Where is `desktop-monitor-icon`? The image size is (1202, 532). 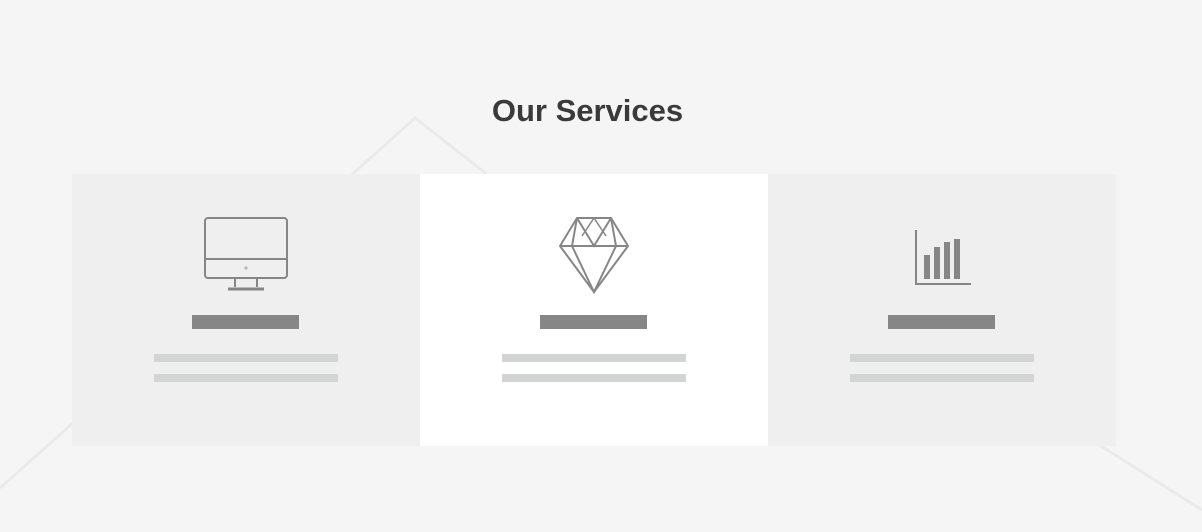
desktop-monitor-icon is located at coordinates (246, 254).